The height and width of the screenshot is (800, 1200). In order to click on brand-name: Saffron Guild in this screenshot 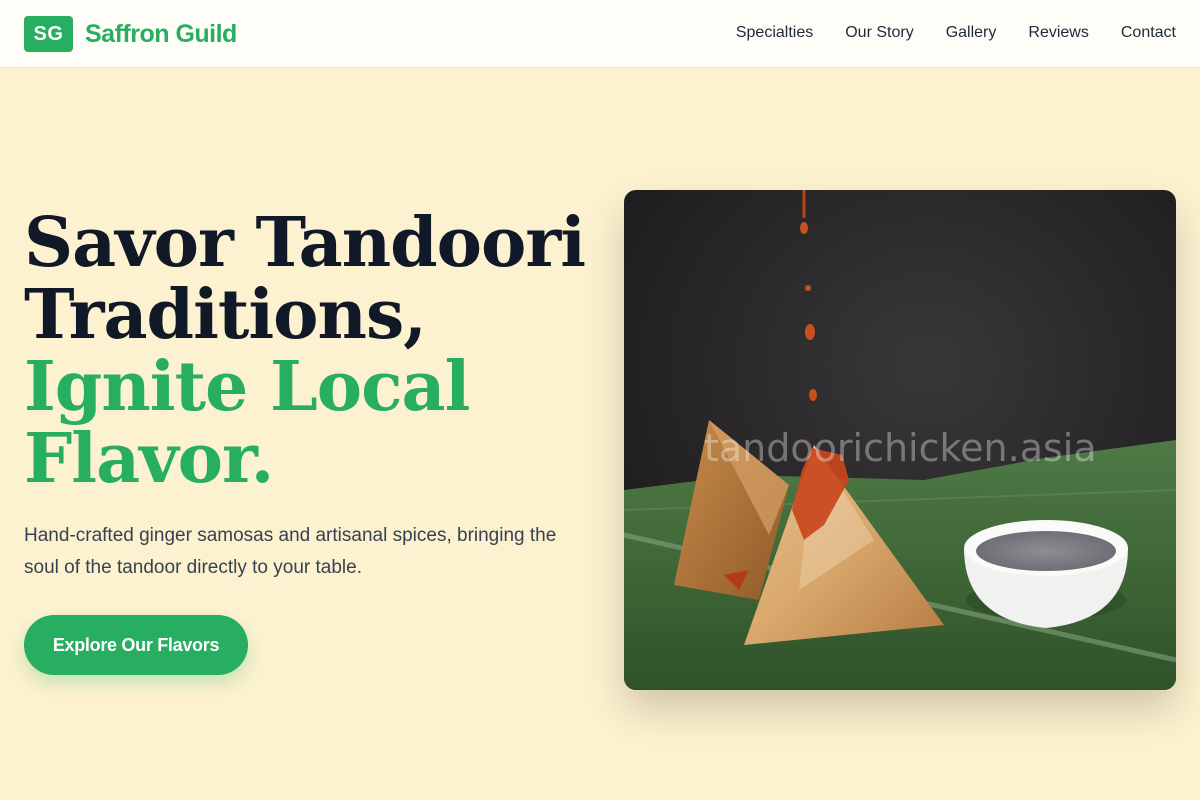, I will do `click(161, 34)`.